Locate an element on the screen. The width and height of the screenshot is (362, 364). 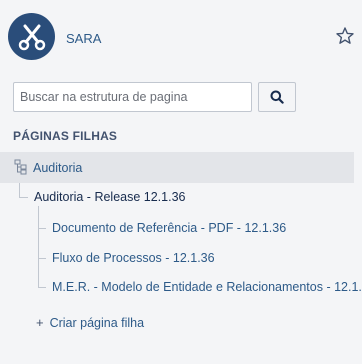
create-child-page-label: Criar página filha is located at coordinates (97, 323).